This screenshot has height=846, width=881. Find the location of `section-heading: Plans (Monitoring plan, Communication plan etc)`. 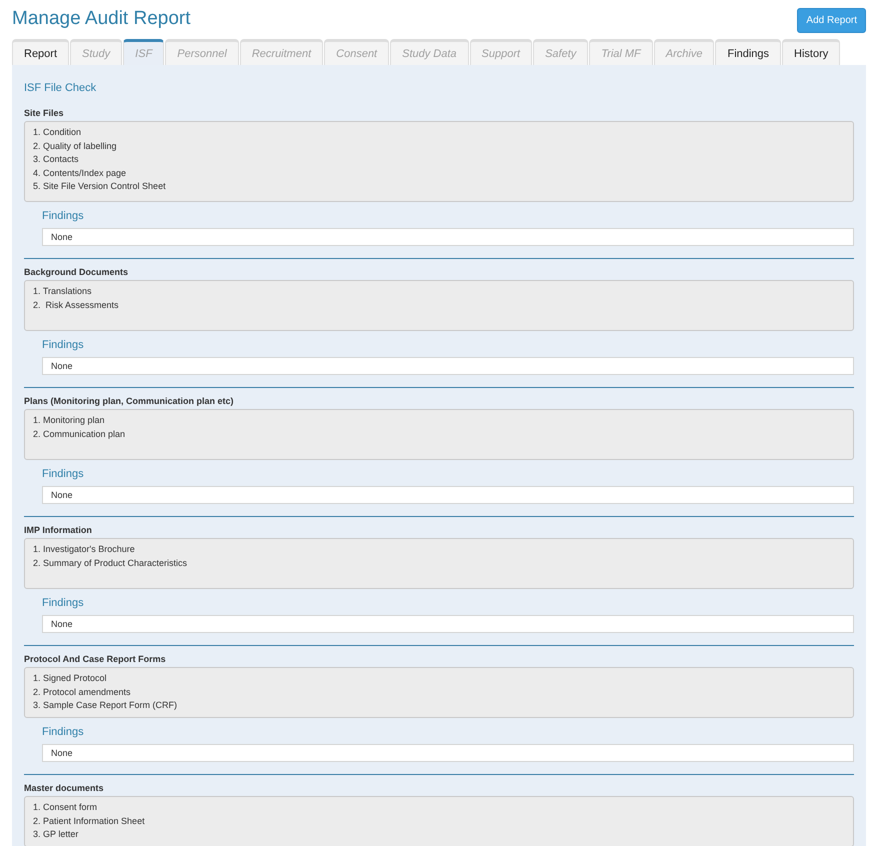

section-heading: Plans (Monitoring plan, Communication plan etc) is located at coordinates (129, 401).